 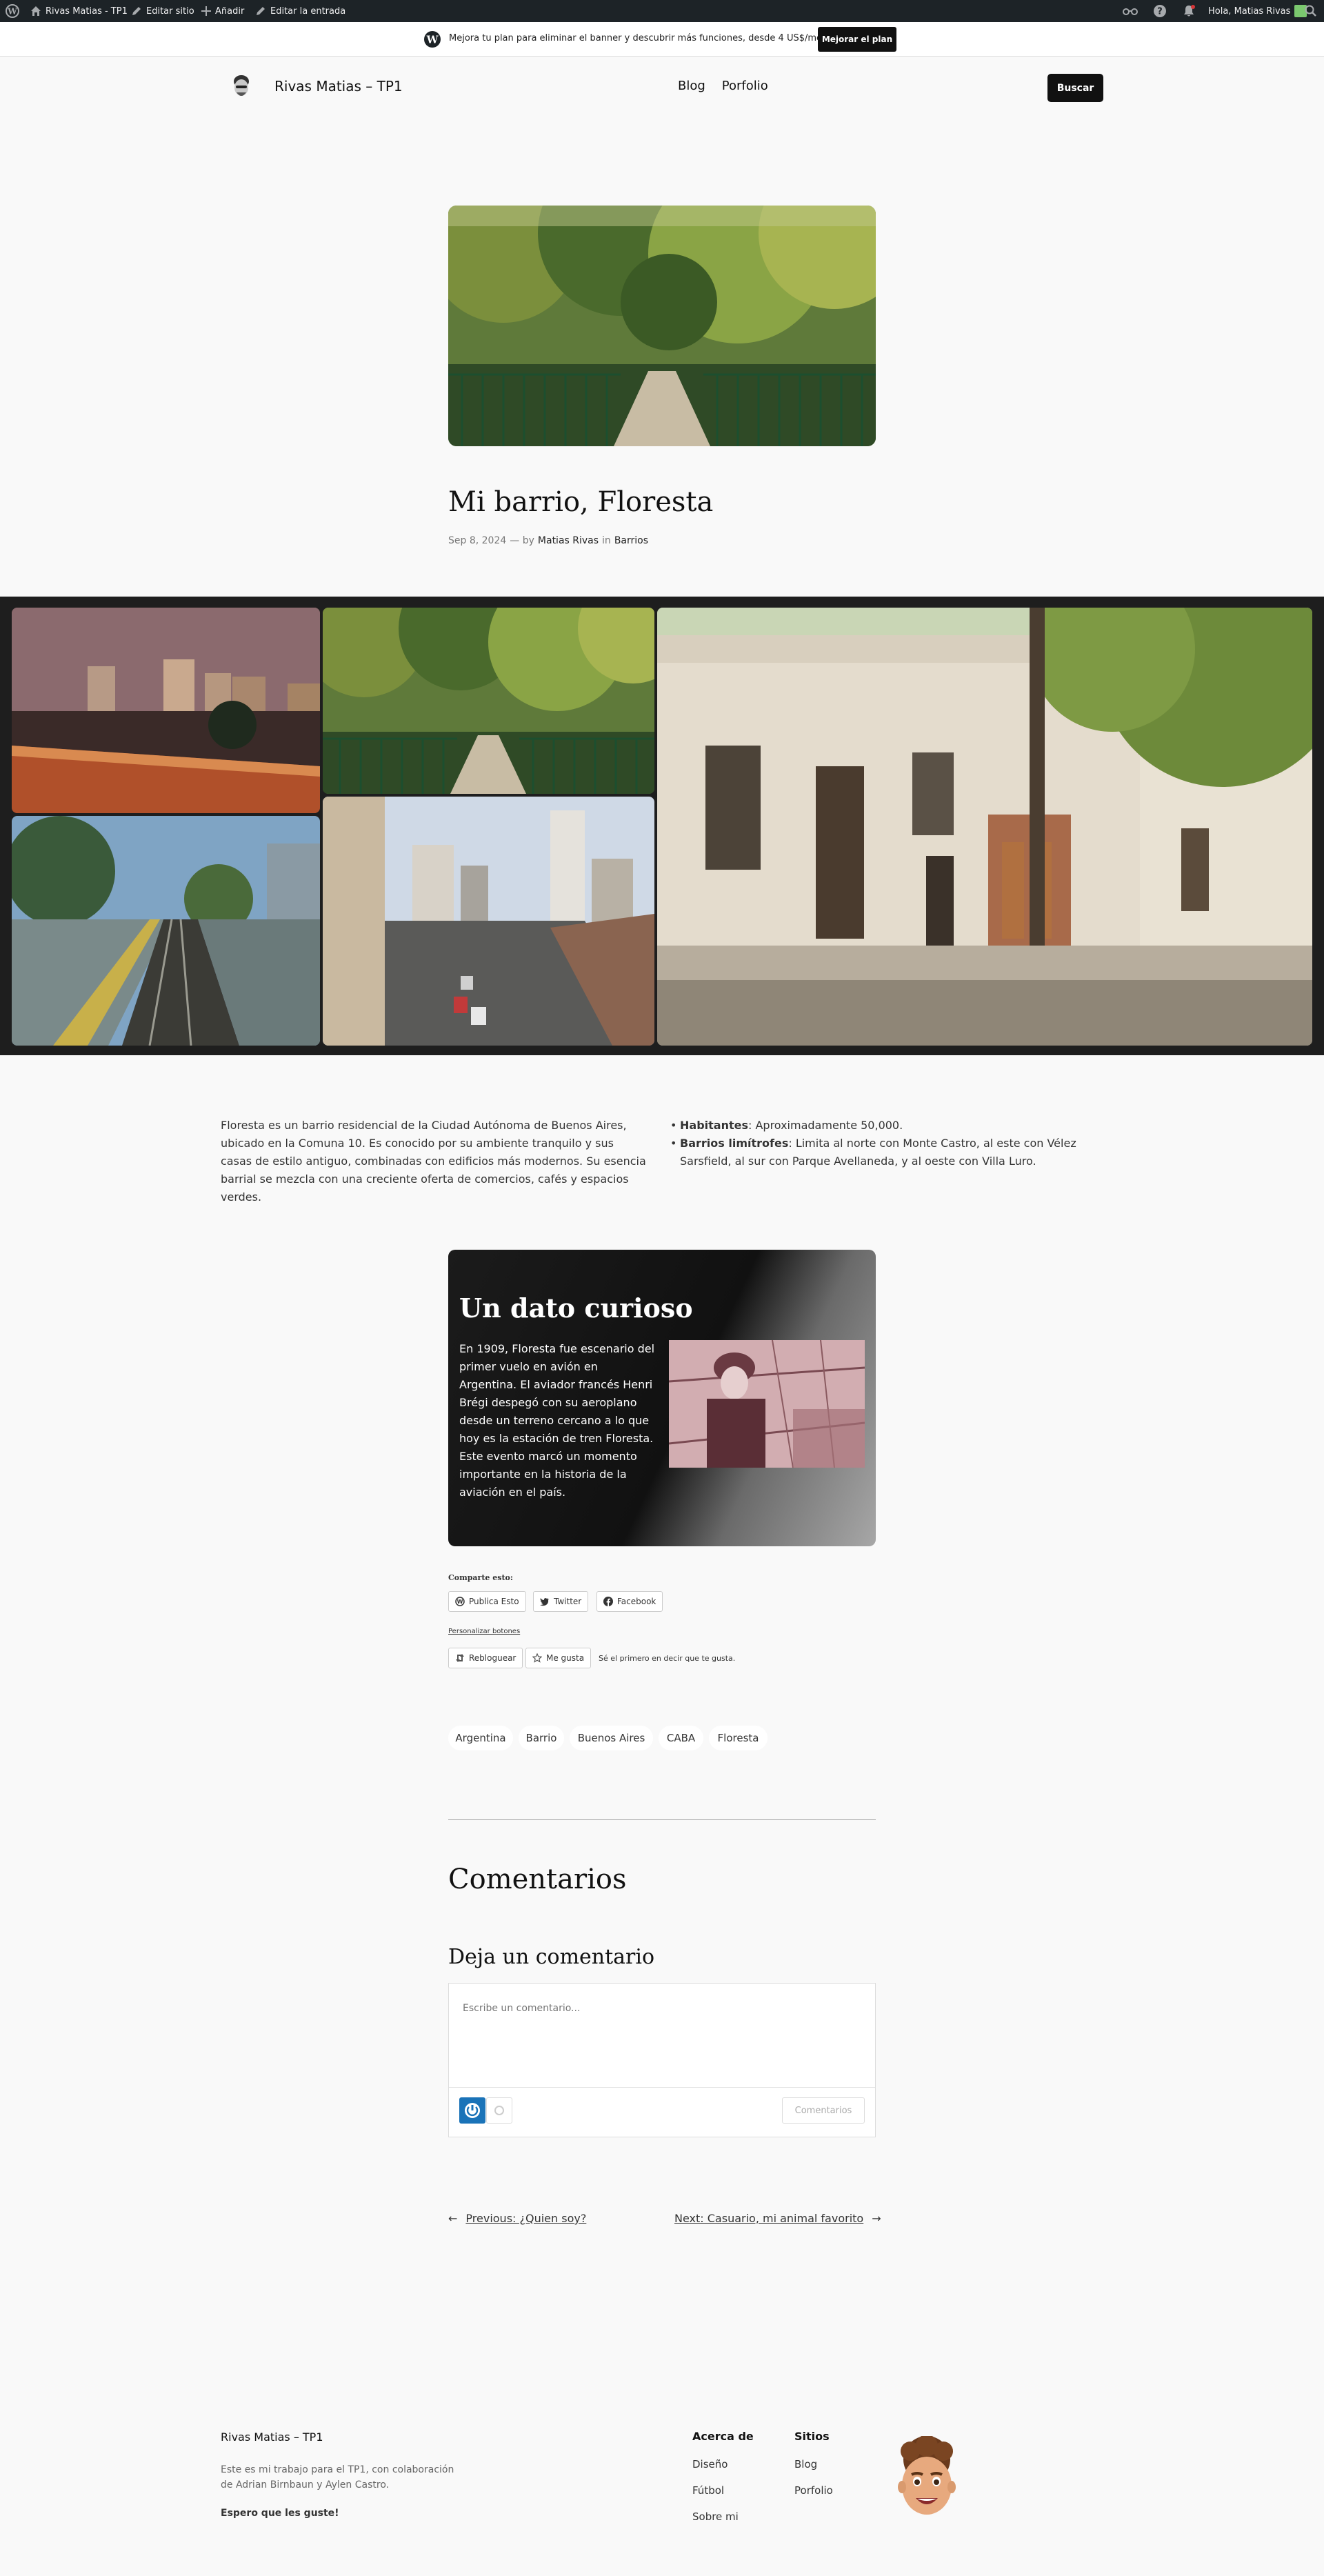 What do you see at coordinates (166, 710) in the screenshot?
I see `gallery-image-night-skyline` at bounding box center [166, 710].